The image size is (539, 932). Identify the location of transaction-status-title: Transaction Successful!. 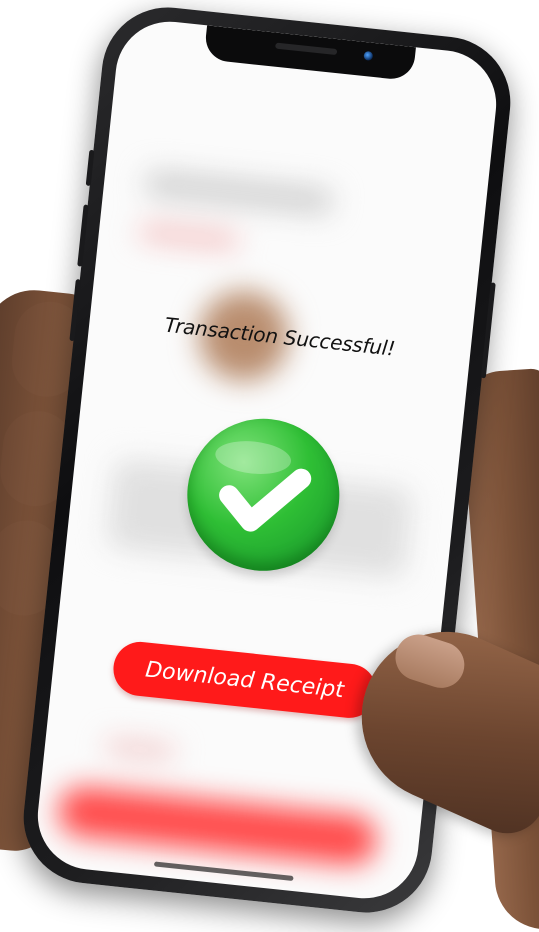
(280, 336).